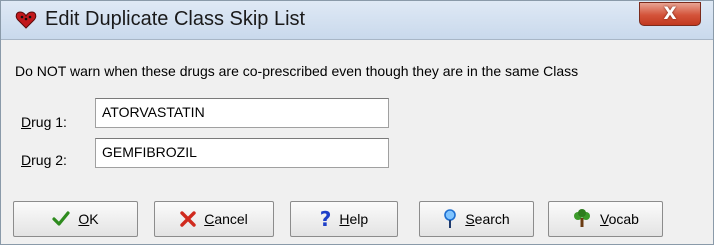  What do you see at coordinates (44, 122) in the screenshot?
I see `drug1-label: Drug 1:` at bounding box center [44, 122].